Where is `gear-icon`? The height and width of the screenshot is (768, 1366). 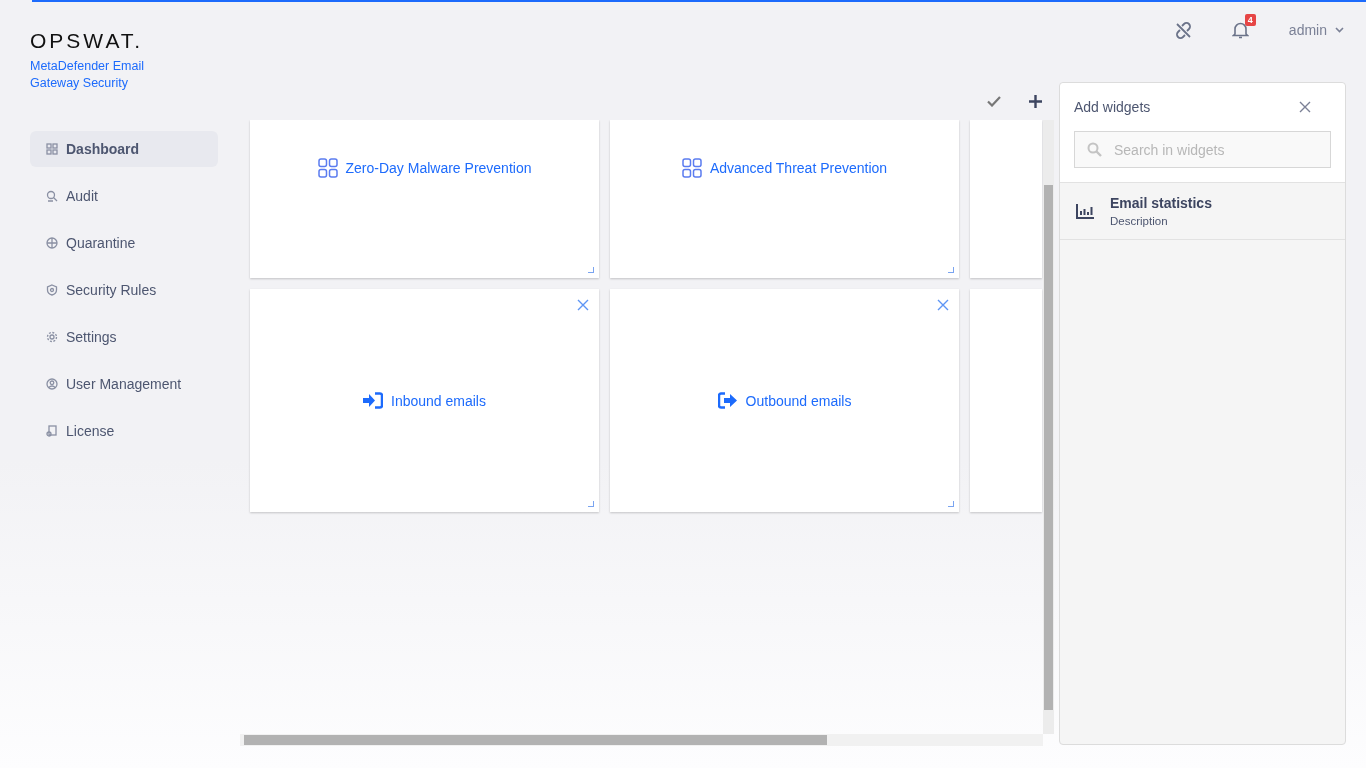
gear-icon is located at coordinates (52, 337).